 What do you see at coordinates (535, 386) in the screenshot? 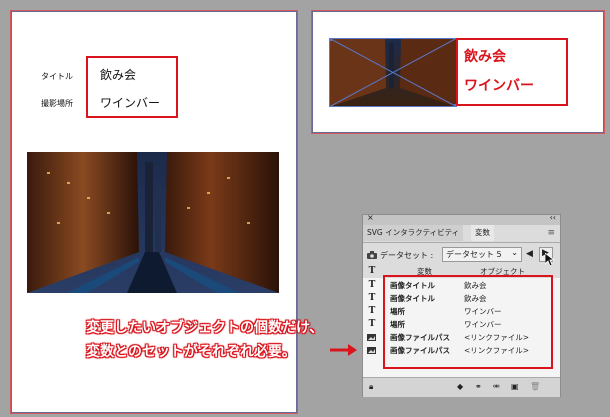
I see `trash-icon: 🗑︎` at bounding box center [535, 386].